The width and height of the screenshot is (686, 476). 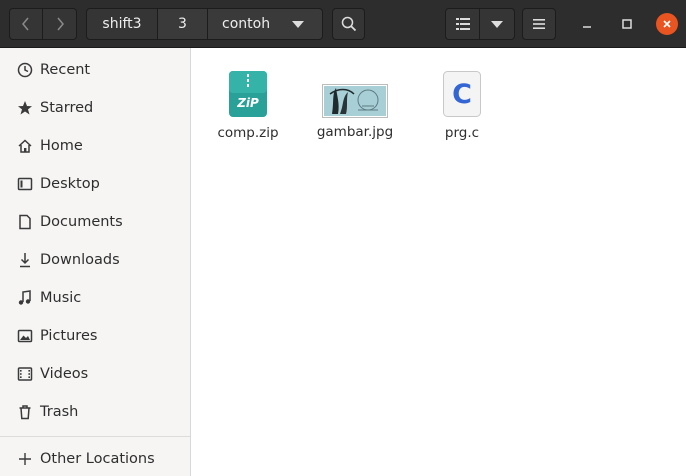 What do you see at coordinates (25, 298) in the screenshot?
I see `music-icon` at bounding box center [25, 298].